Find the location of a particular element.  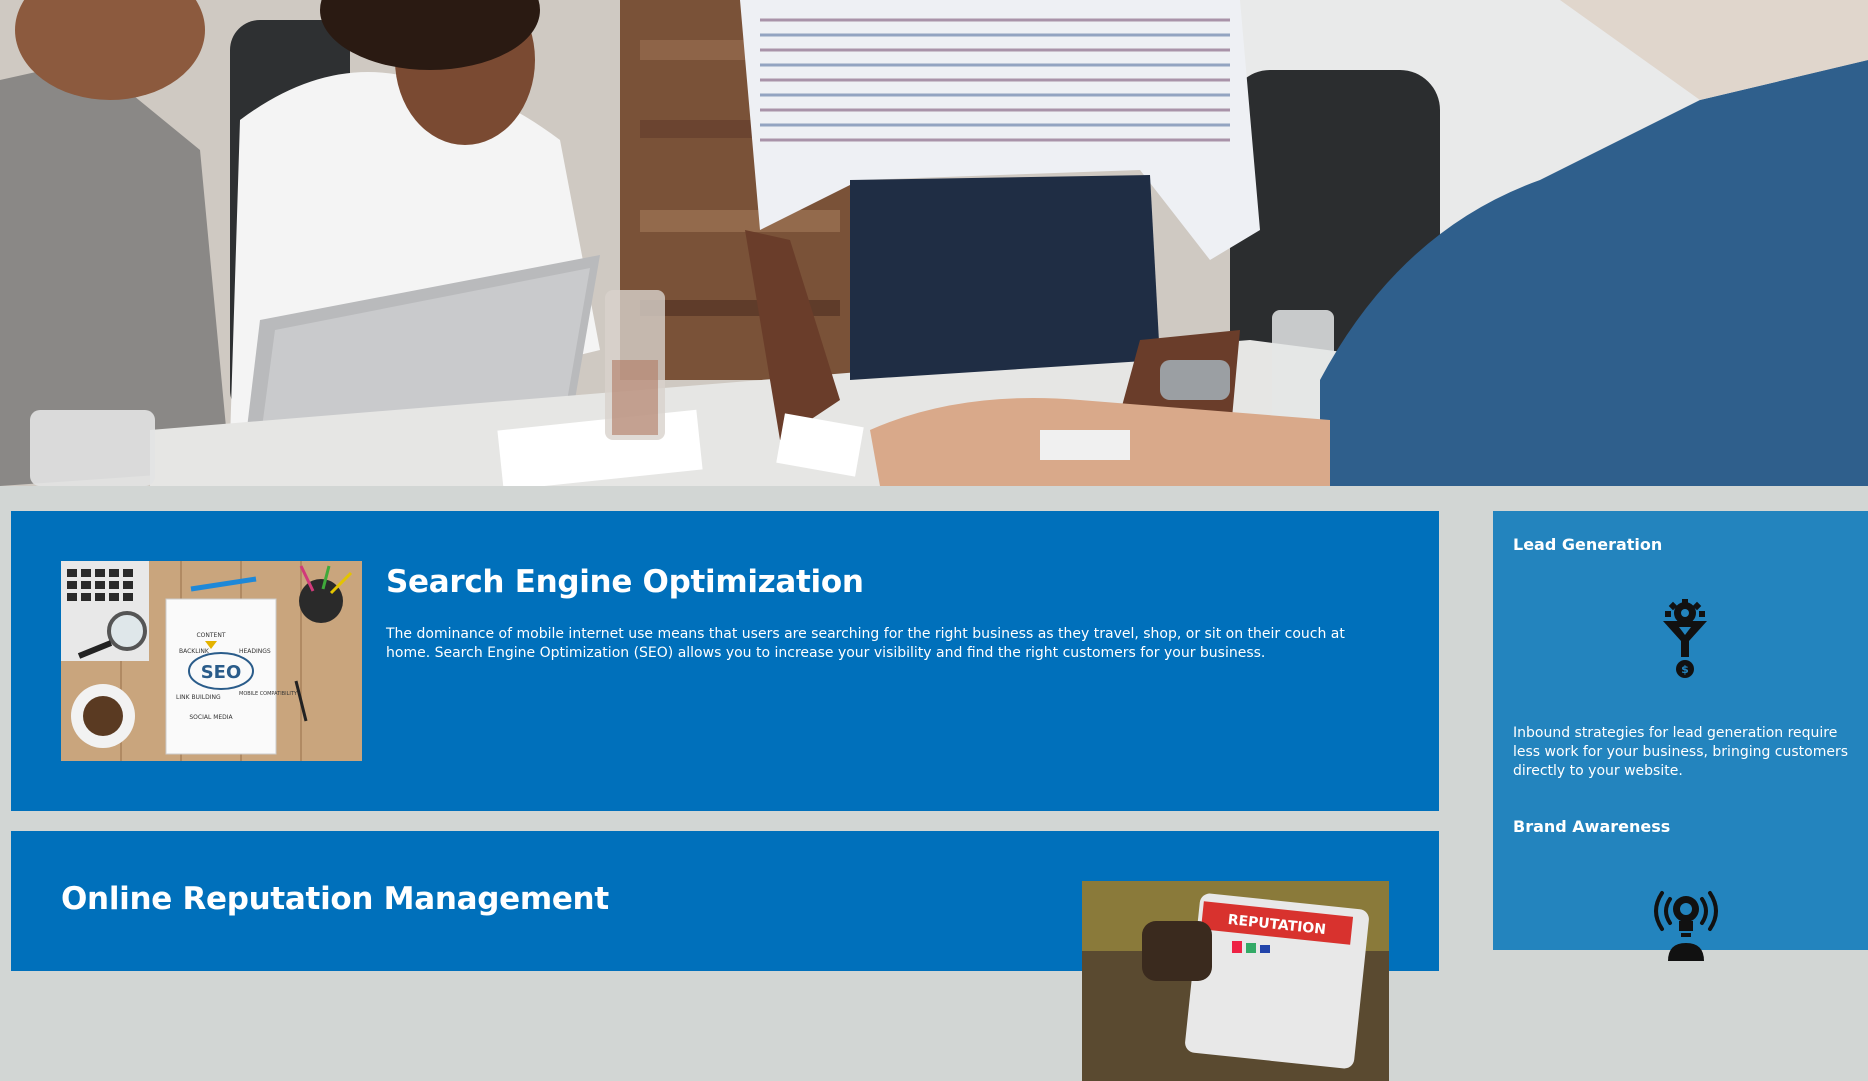

brand-awareness-title: Brand Awareness is located at coordinates (1592, 826).